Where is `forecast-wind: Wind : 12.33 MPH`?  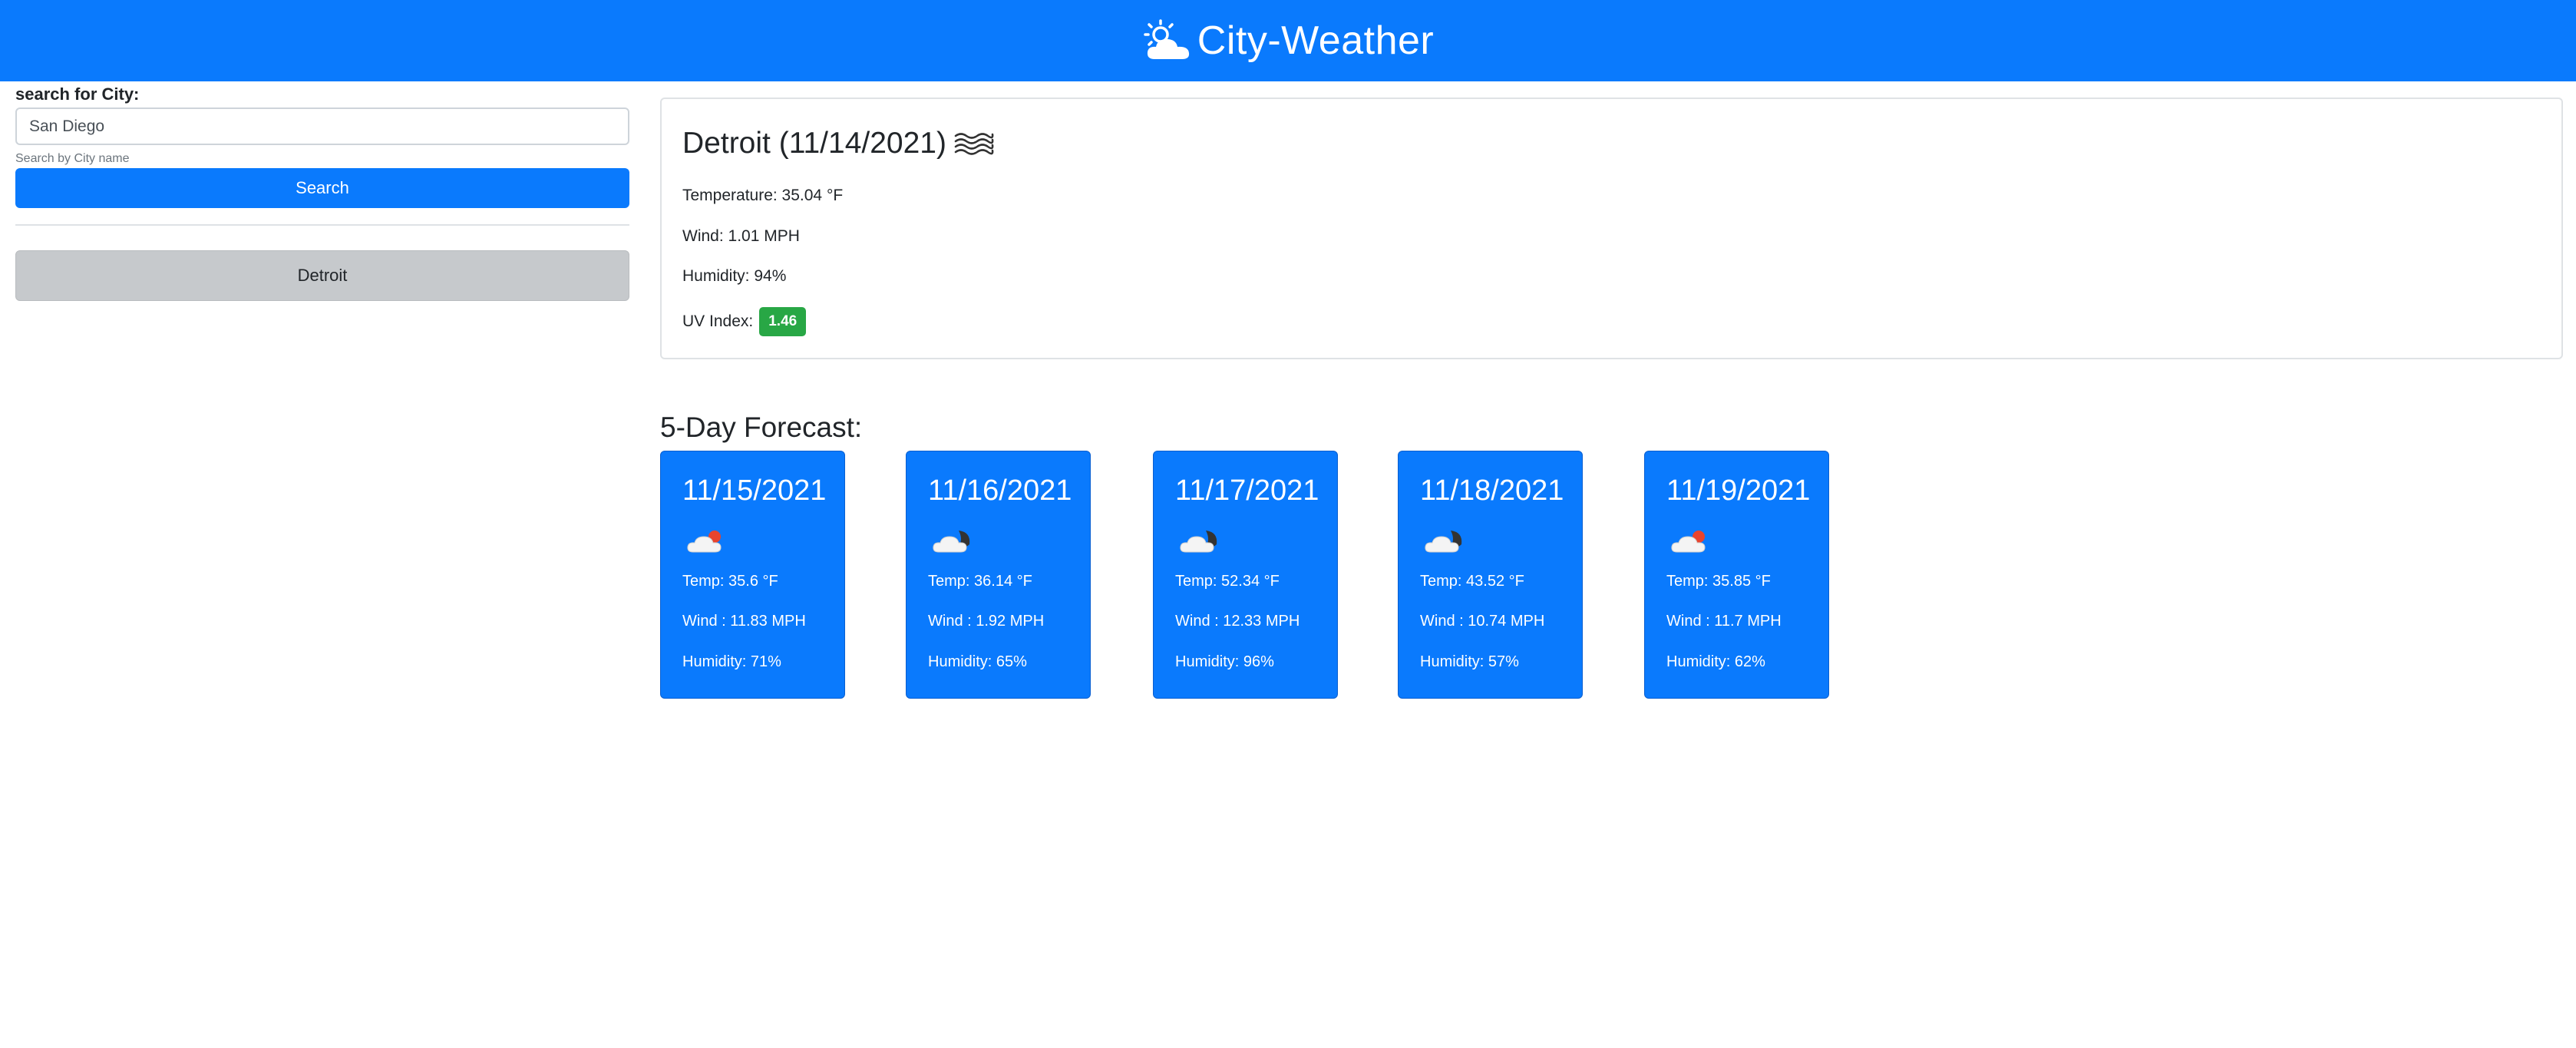
forecast-wind: Wind : 12.33 MPH is located at coordinates (1237, 622).